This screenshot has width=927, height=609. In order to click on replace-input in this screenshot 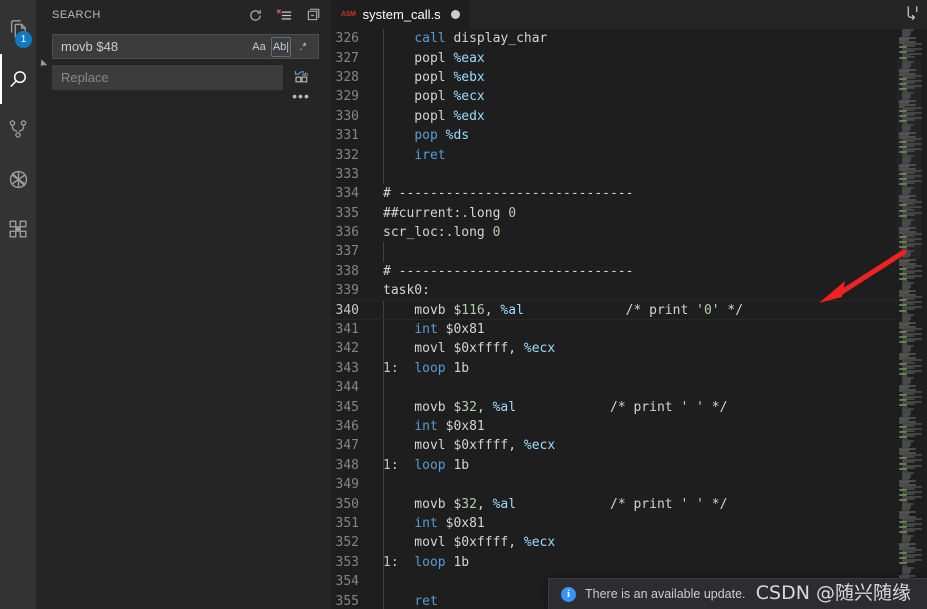, I will do `click(170, 77)`.